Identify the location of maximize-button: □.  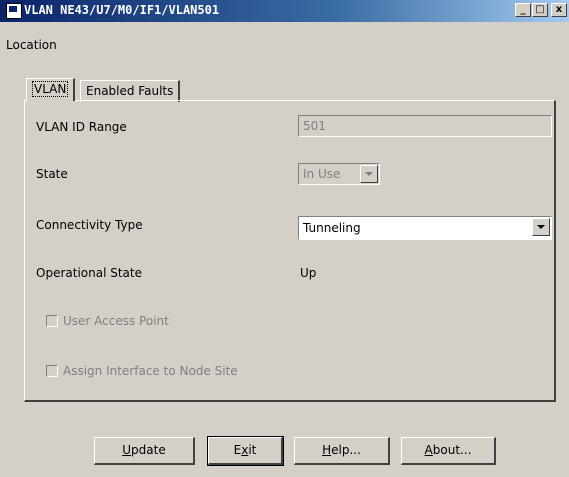
(540, 10).